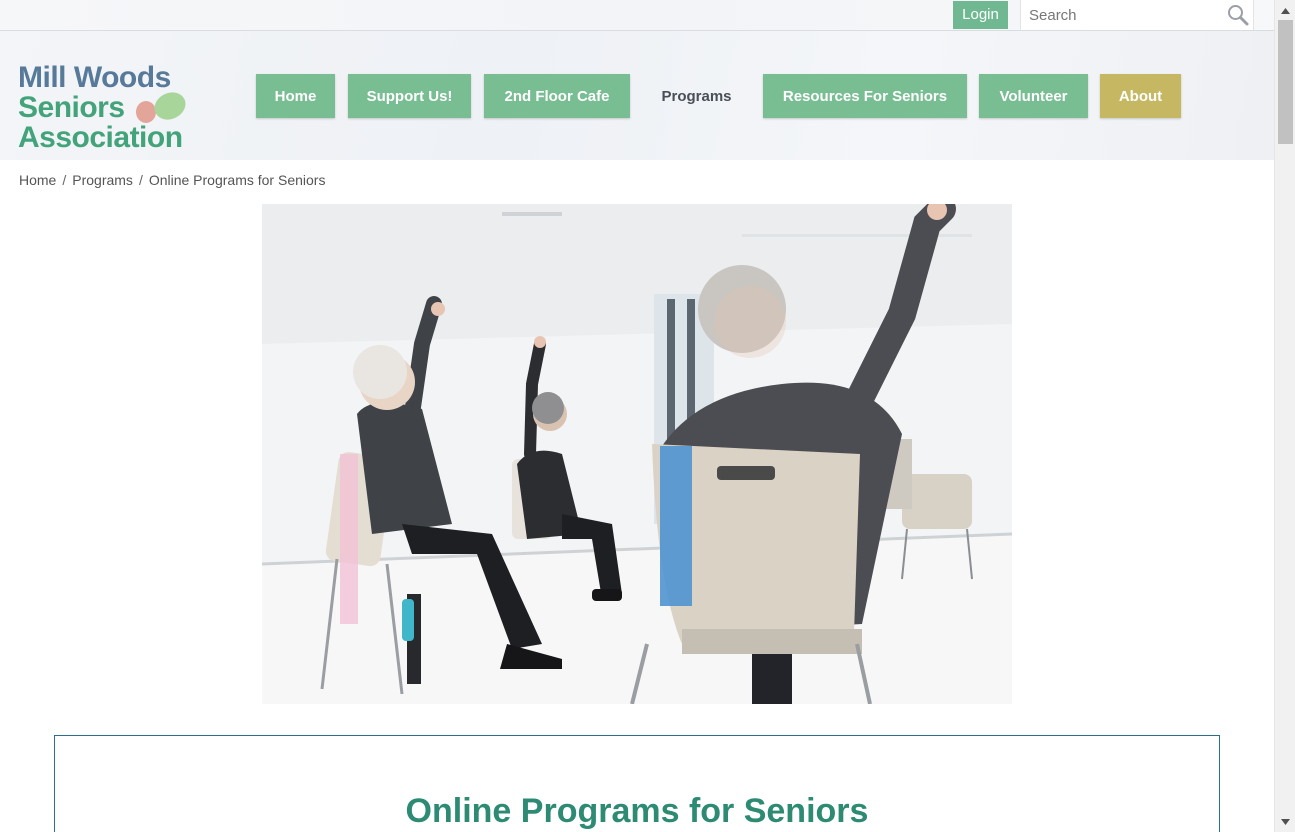 This screenshot has width=1295, height=832. What do you see at coordinates (637, 783) in the screenshot?
I see `content-card: Online Programs for Seniors` at bounding box center [637, 783].